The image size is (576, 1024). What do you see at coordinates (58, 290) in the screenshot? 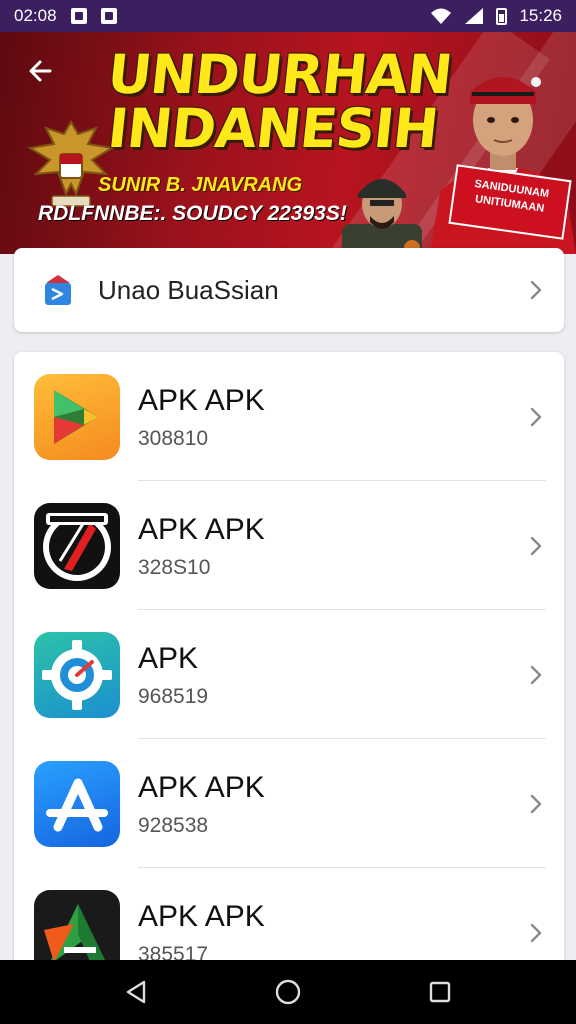
I see `document-icon` at bounding box center [58, 290].